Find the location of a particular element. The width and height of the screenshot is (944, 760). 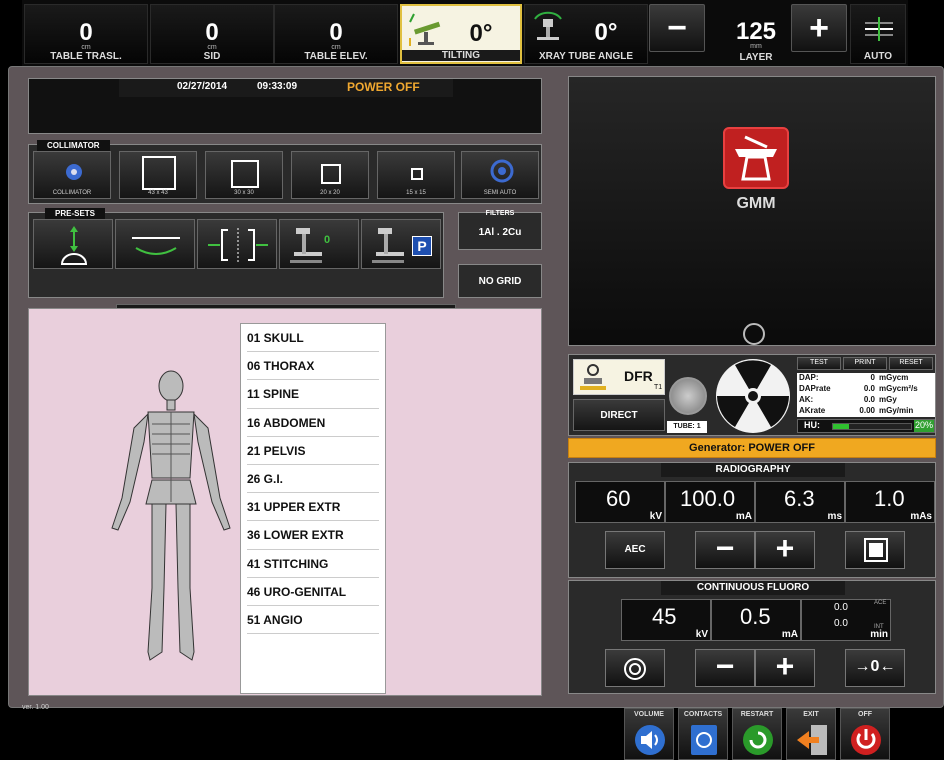

preset-zero-button: 0 is located at coordinates (319, 244).